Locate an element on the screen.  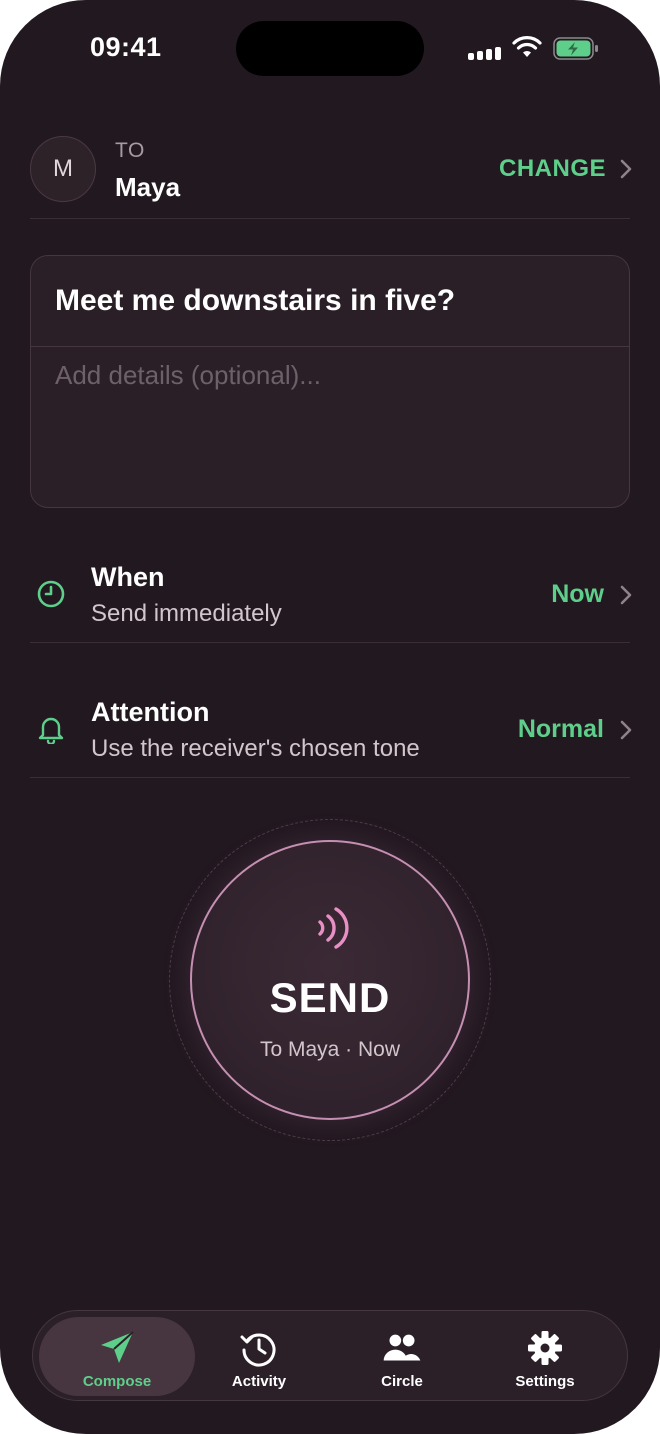
change-label: CHANGE is located at coordinates (552, 168).